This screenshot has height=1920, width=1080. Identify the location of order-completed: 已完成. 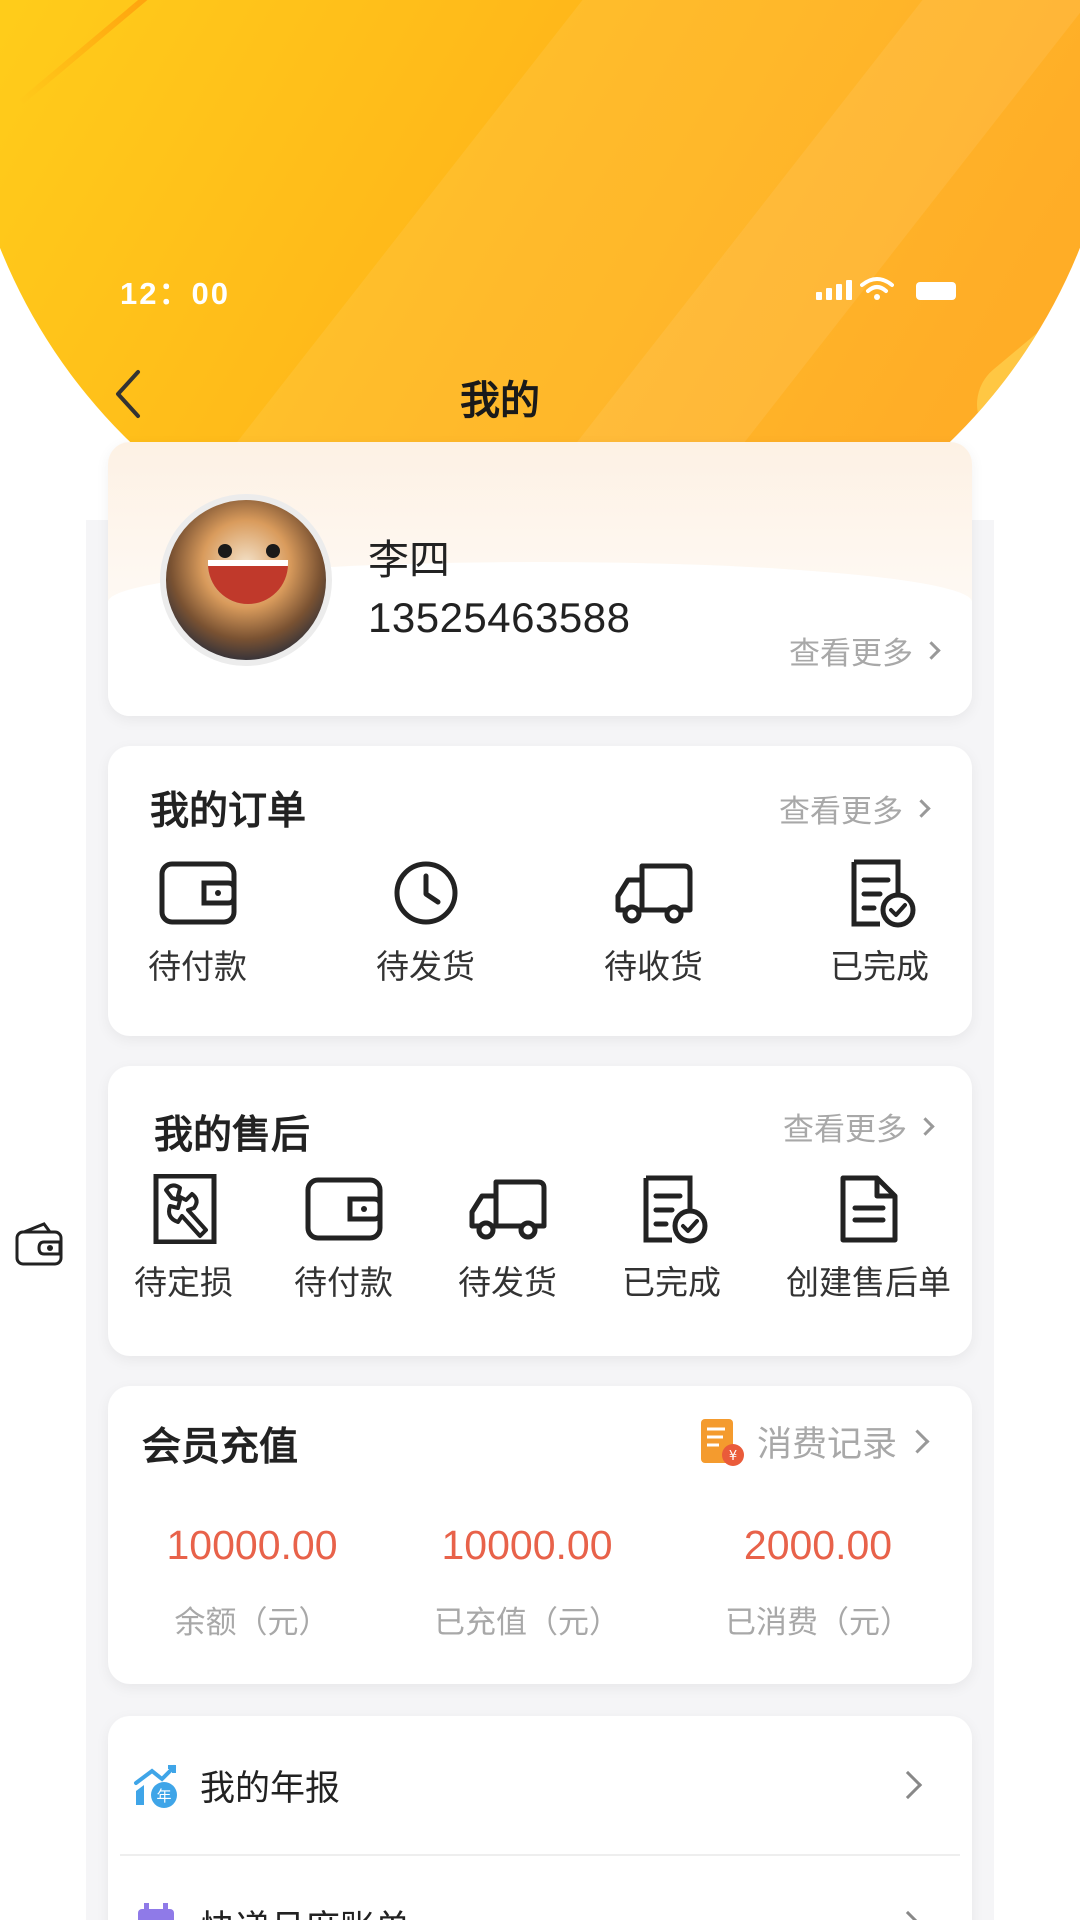
(879, 923).